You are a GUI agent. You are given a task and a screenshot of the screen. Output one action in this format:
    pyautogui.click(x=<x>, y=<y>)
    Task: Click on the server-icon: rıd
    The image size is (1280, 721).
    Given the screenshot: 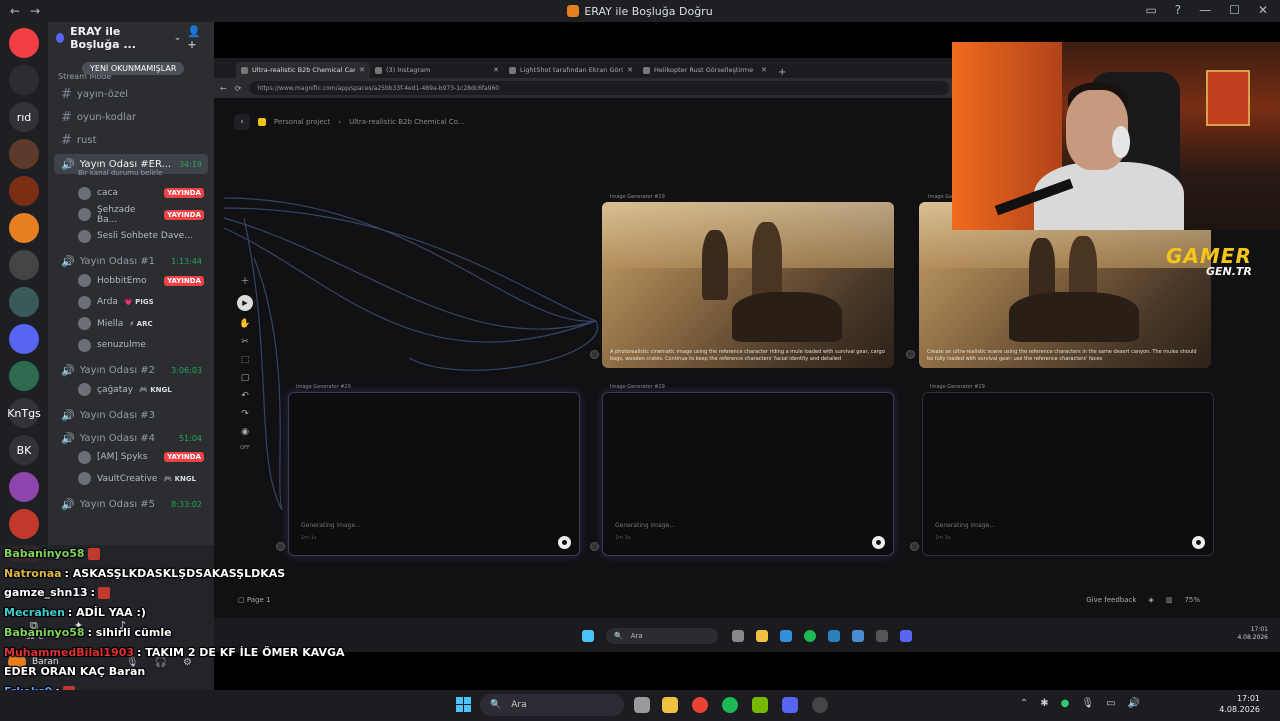 What is the action you would take?
    pyautogui.click(x=24, y=117)
    